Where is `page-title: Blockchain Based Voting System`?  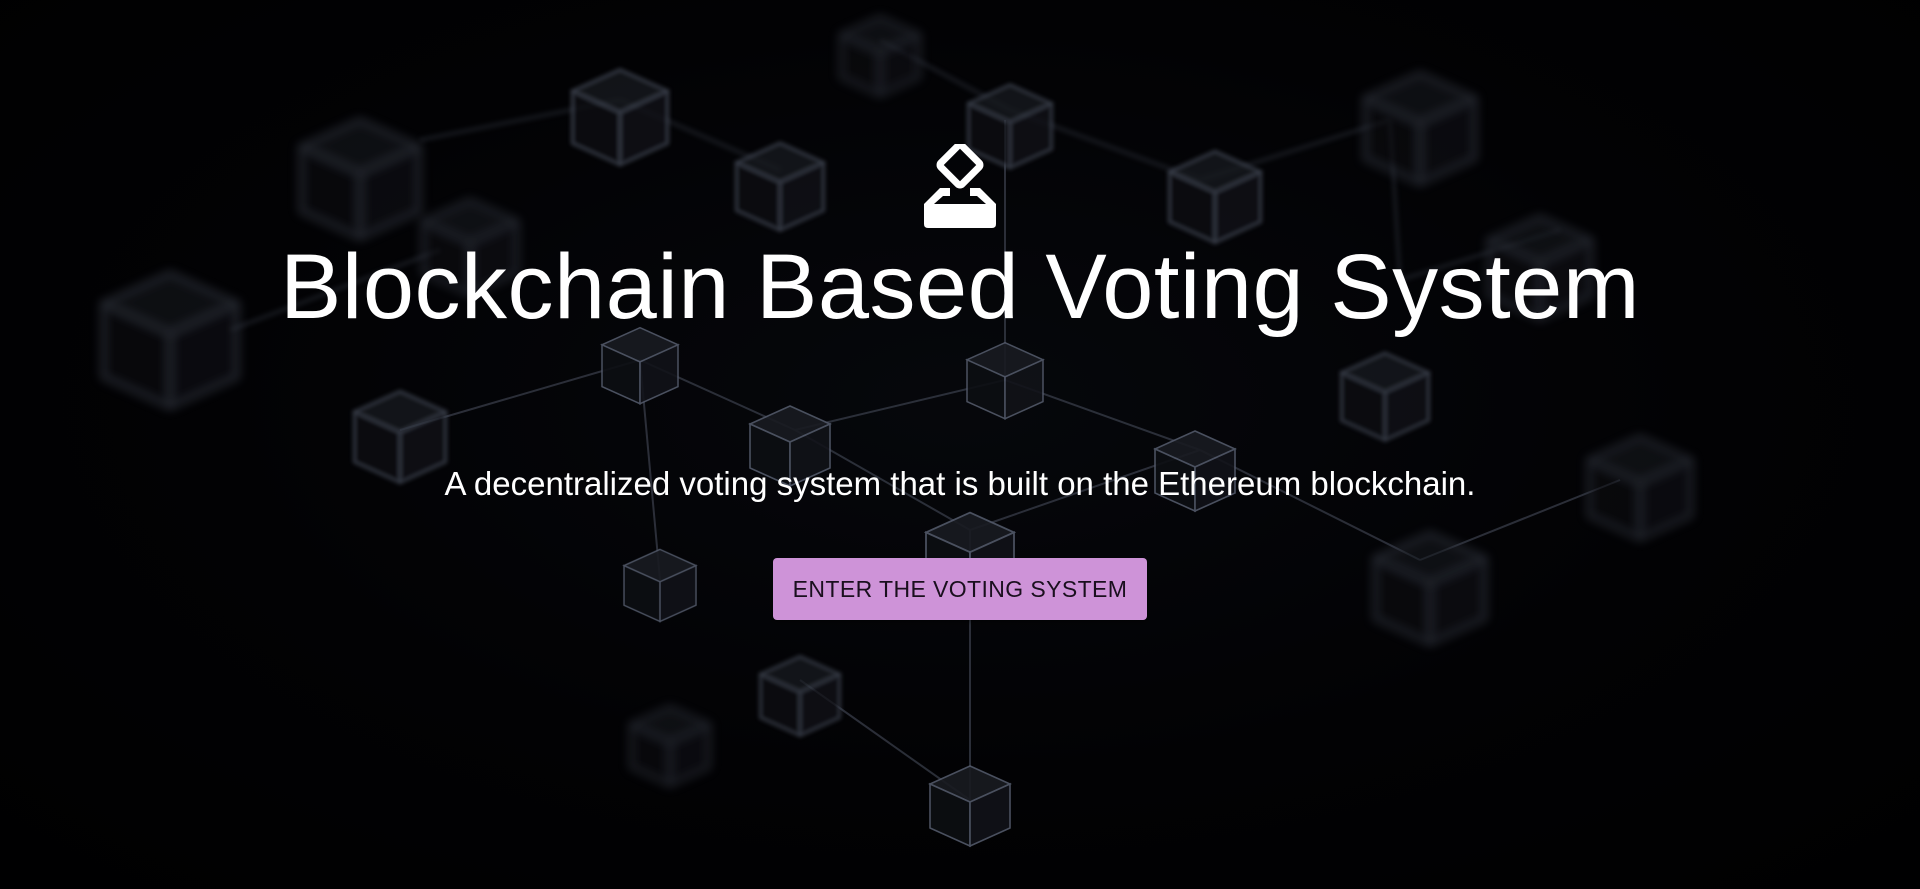
page-title: Blockchain Based Voting System is located at coordinates (960, 287).